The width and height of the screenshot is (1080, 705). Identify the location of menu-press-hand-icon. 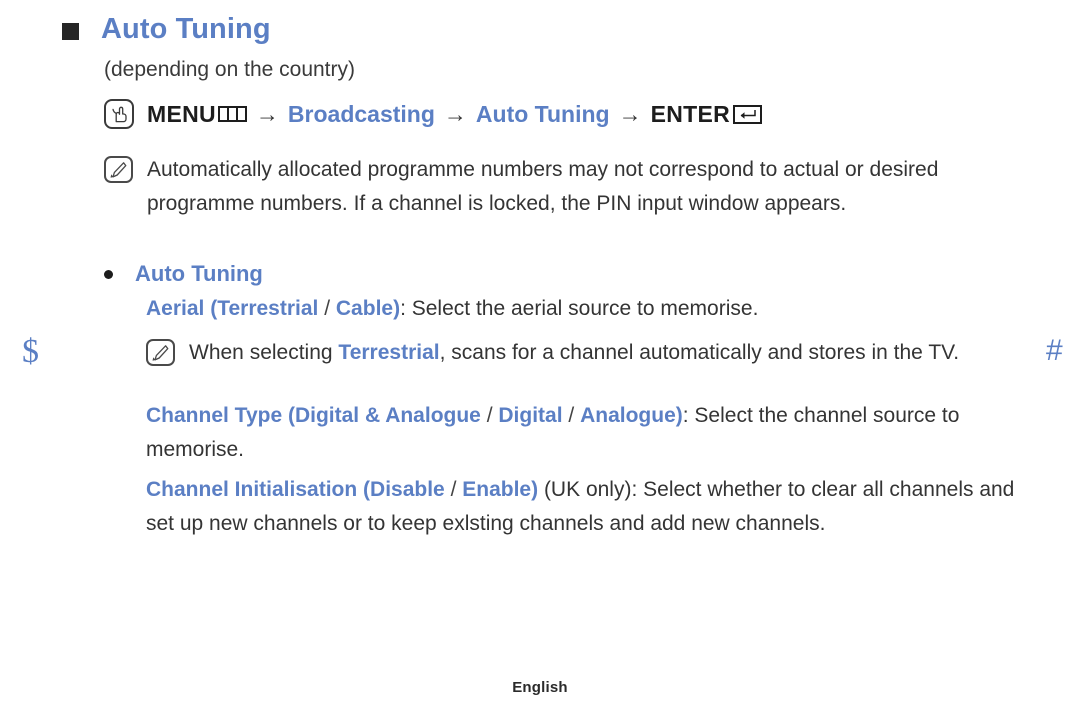
(119, 114).